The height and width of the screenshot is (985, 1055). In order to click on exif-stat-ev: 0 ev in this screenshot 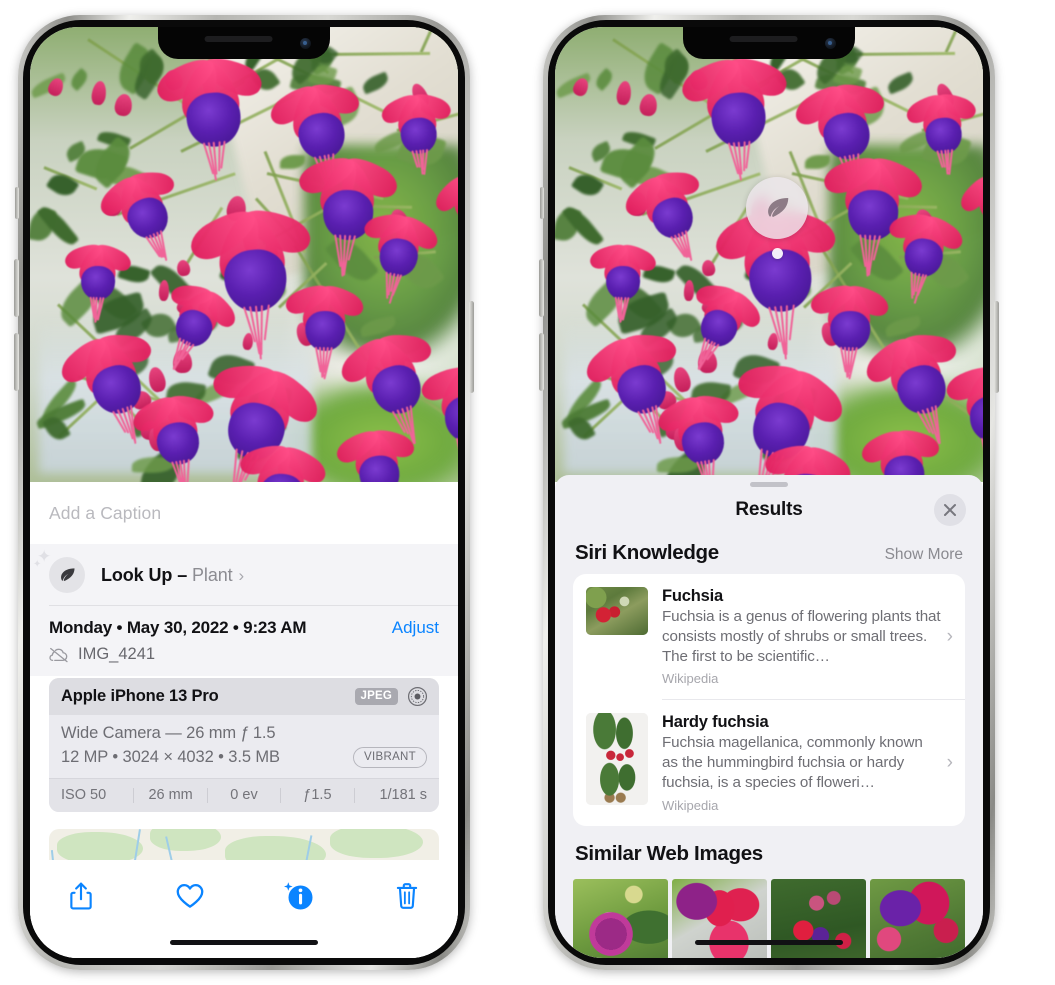, I will do `click(244, 795)`.